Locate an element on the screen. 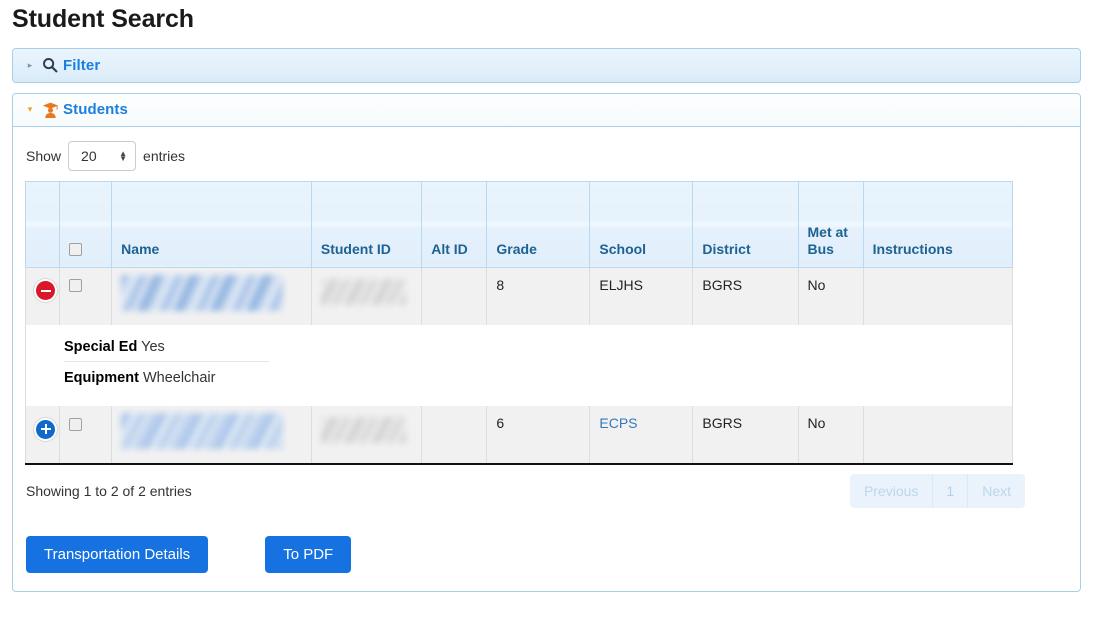  transportation-details-button: Transportation Details is located at coordinates (117, 554).